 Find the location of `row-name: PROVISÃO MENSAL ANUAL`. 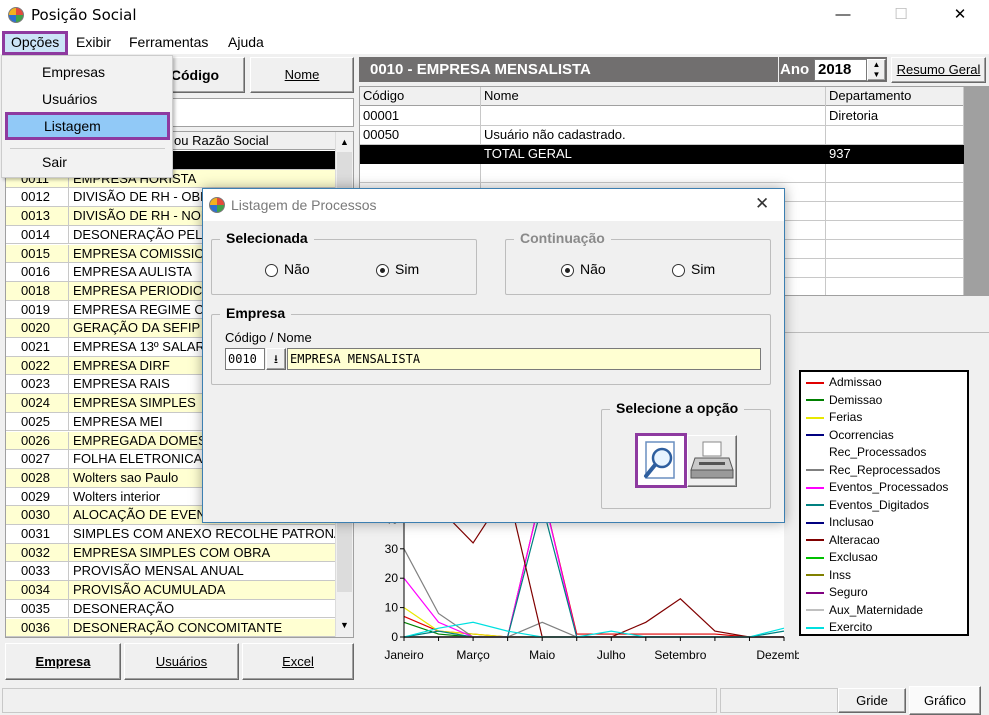

row-name: PROVISÃO MENSAL ANUAL is located at coordinates (158, 571).